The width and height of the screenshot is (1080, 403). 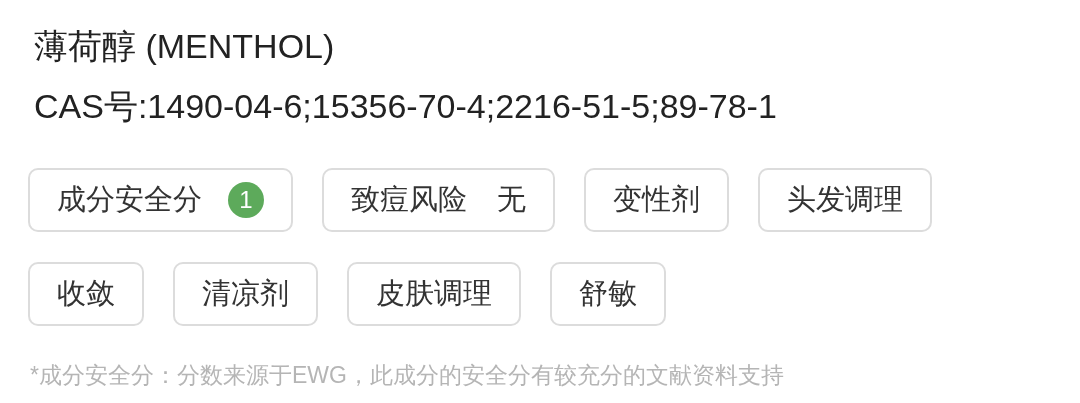 I want to click on risk-value: 无, so click(x=511, y=200).